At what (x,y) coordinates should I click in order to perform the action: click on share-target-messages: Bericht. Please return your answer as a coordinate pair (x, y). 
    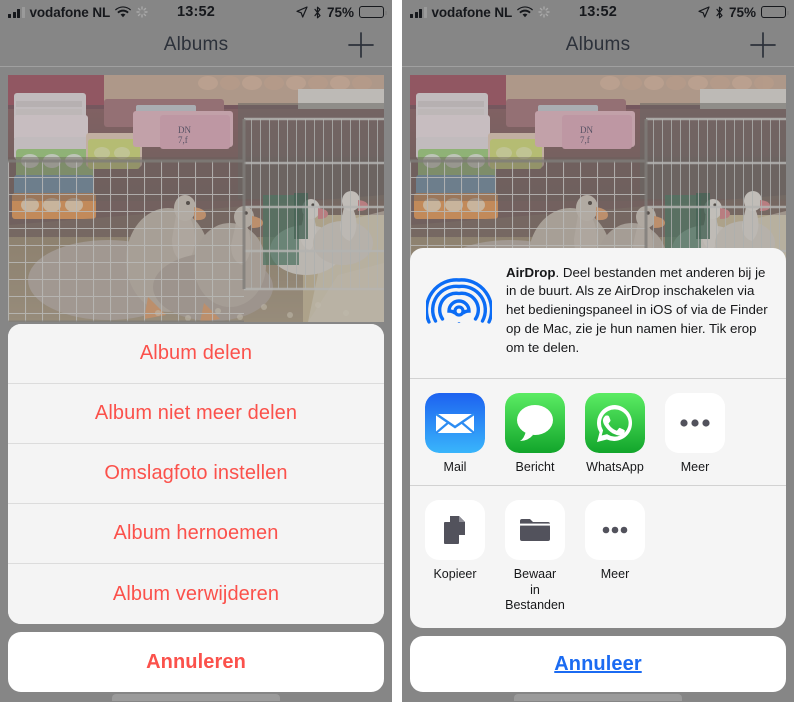
    Looking at the image, I should click on (535, 433).